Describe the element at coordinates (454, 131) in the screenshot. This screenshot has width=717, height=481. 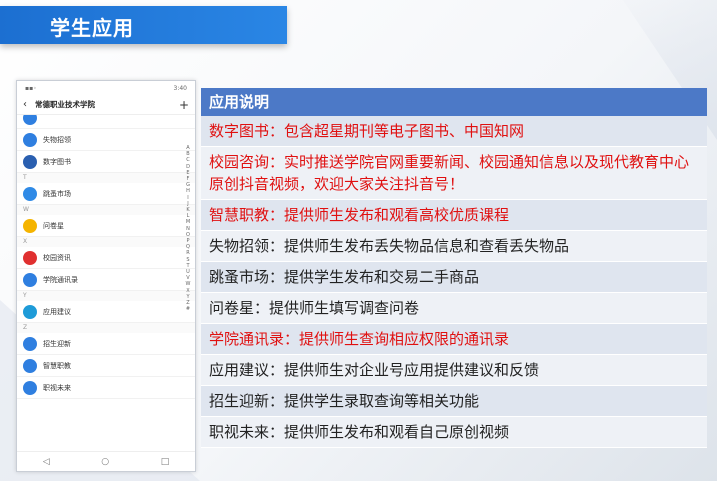
I see `table-row: 数字图书：包含超星期刊等电子图书、中国知网` at that location.